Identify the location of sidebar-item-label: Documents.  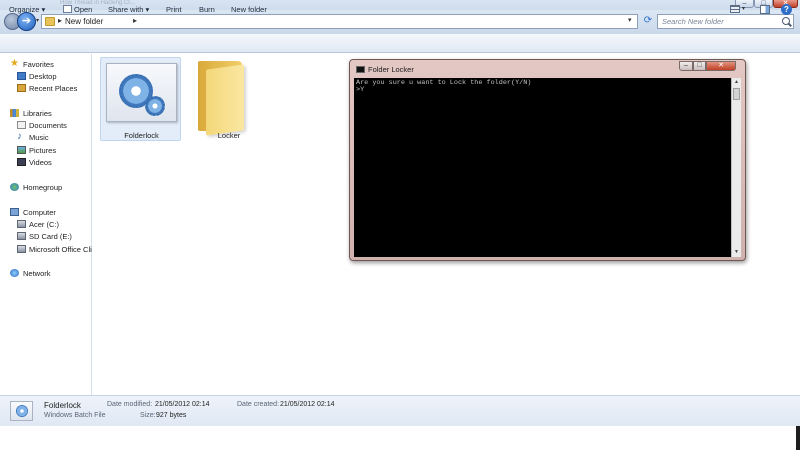
(48, 125).